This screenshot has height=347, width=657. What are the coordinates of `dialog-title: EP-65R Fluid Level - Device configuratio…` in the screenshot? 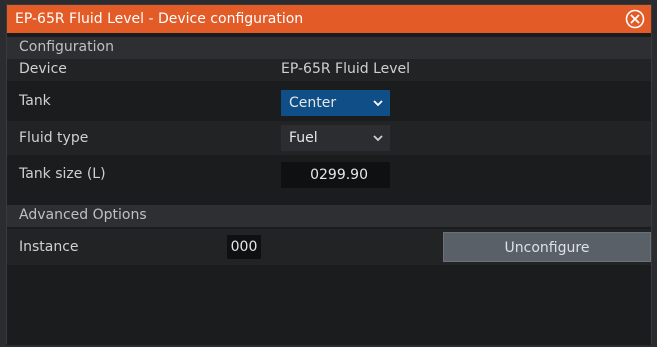 It's located at (159, 19).